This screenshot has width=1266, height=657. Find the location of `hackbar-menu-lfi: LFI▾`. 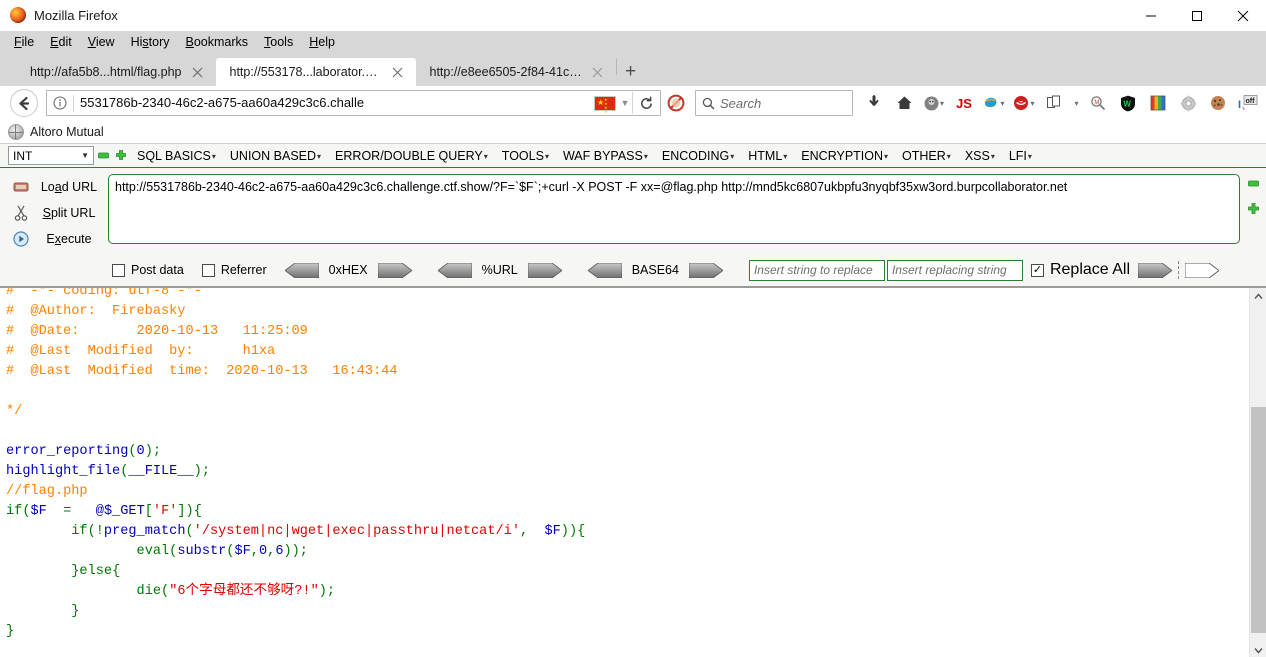

hackbar-menu-lfi: LFI▾ is located at coordinates (1020, 156).